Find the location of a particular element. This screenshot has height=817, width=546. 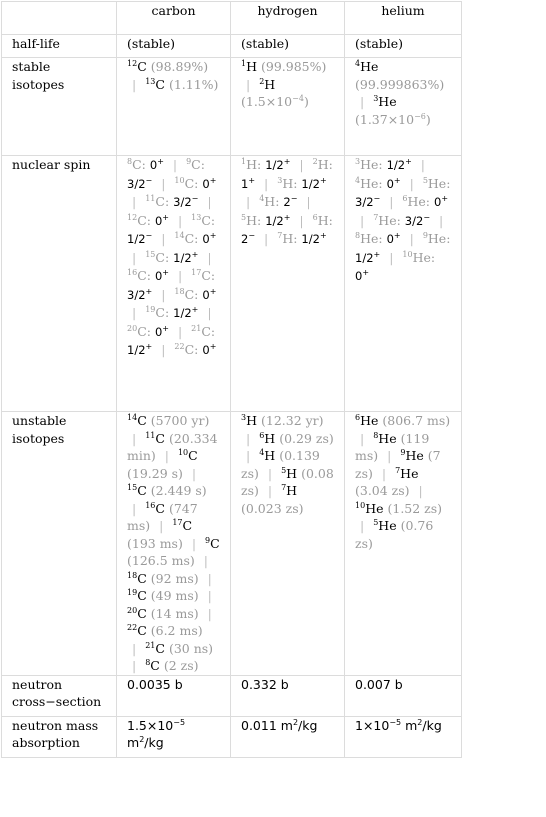

isotope-note: (1.52 zs) is located at coordinates (415, 508).